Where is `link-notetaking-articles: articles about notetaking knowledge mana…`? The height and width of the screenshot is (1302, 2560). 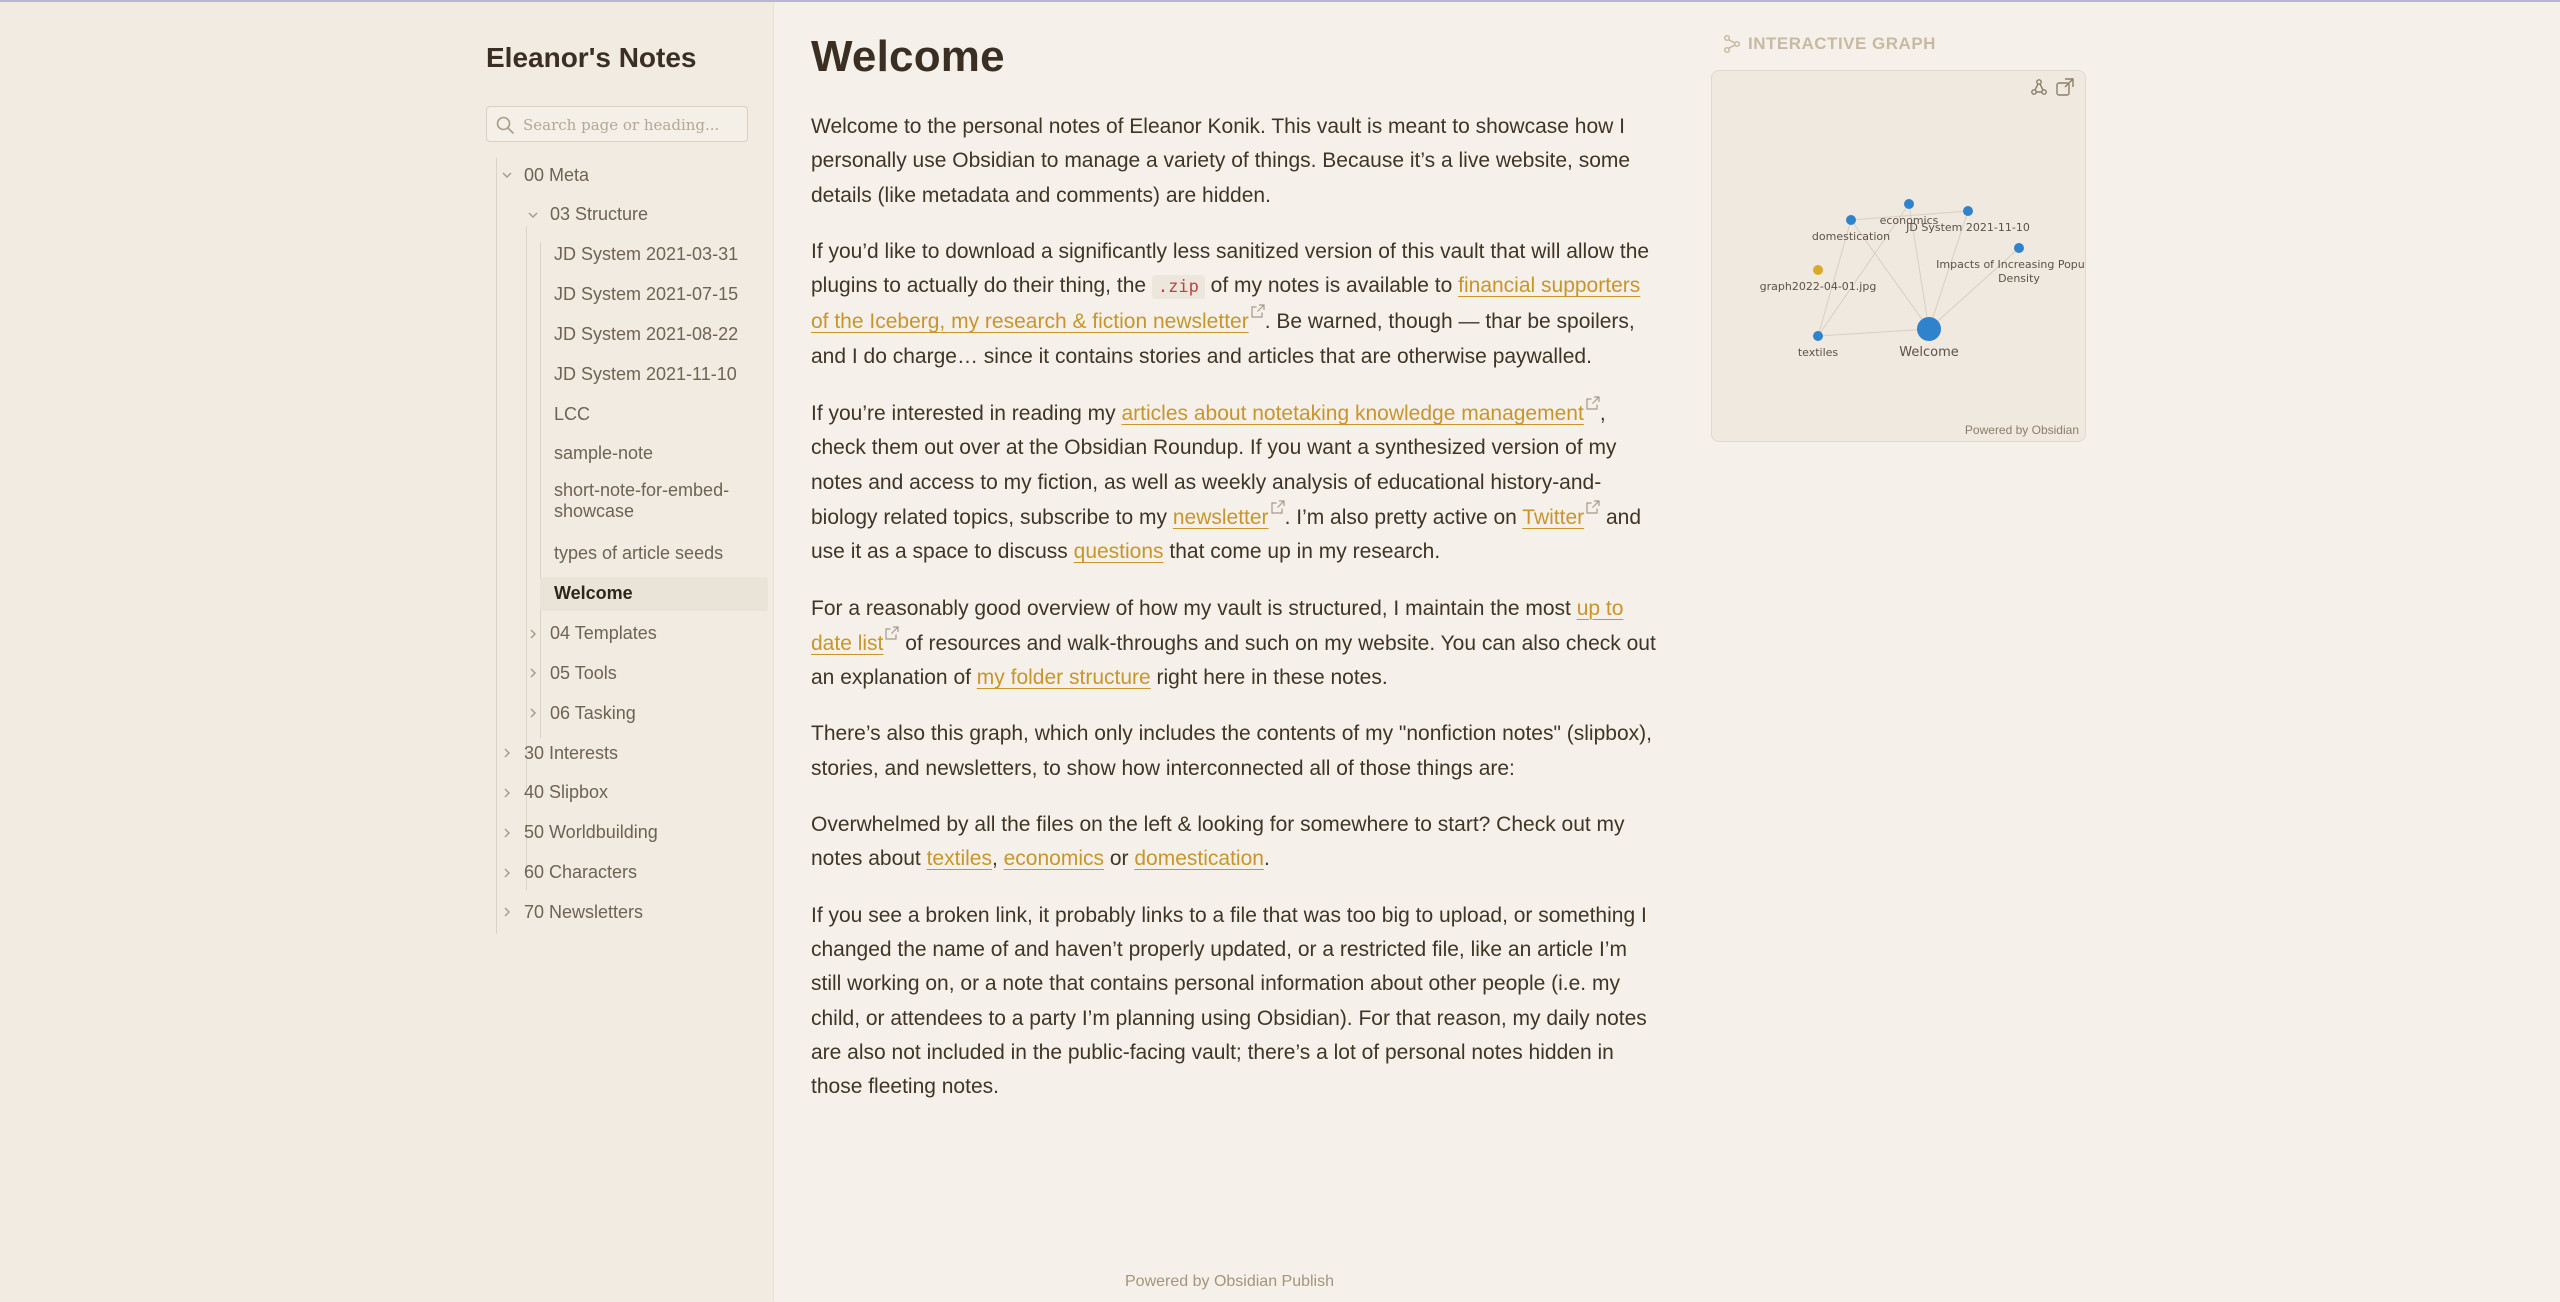
link-notetaking-articles: articles about notetaking knowledge mana… is located at coordinates (1353, 413).